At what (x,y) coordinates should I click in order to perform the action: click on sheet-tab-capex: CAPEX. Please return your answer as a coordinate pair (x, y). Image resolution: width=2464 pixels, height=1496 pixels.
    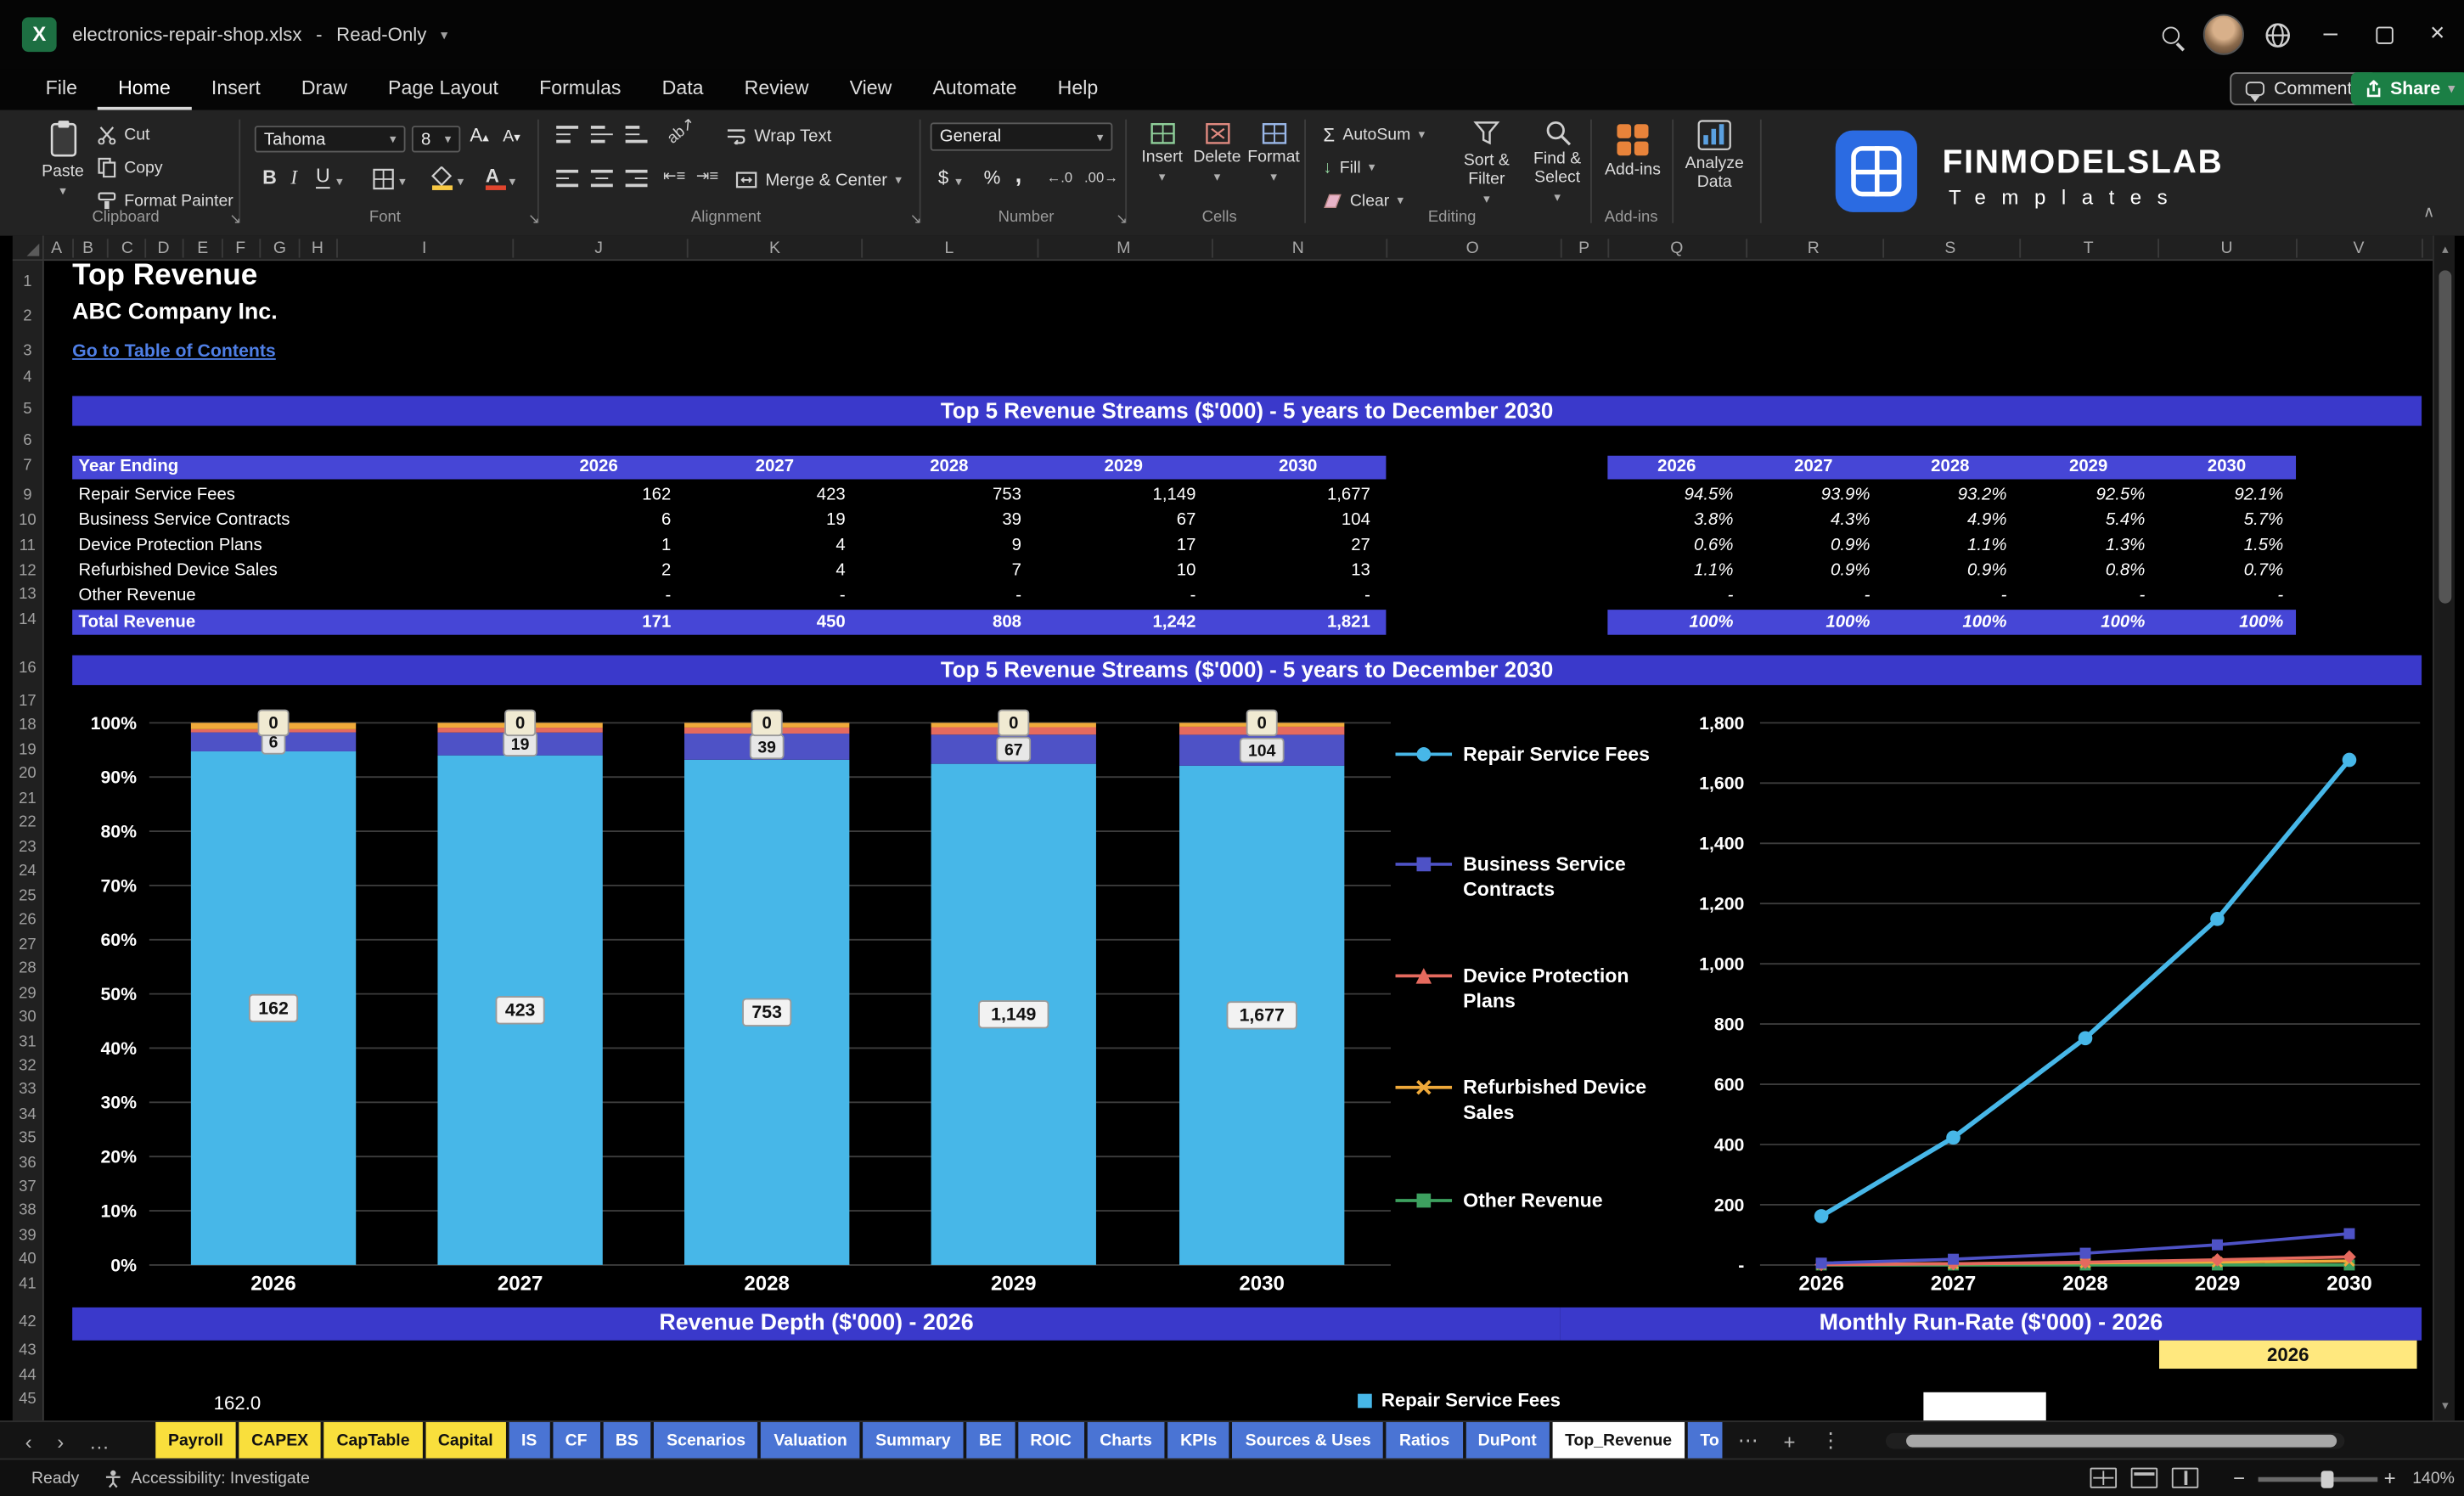
    Looking at the image, I should click on (280, 1440).